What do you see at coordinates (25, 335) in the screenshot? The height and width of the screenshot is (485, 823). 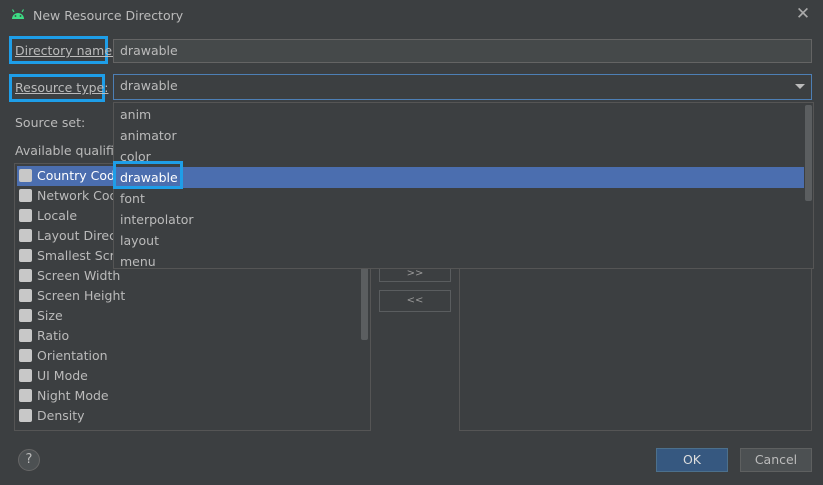 I see `ratio-icon` at bounding box center [25, 335].